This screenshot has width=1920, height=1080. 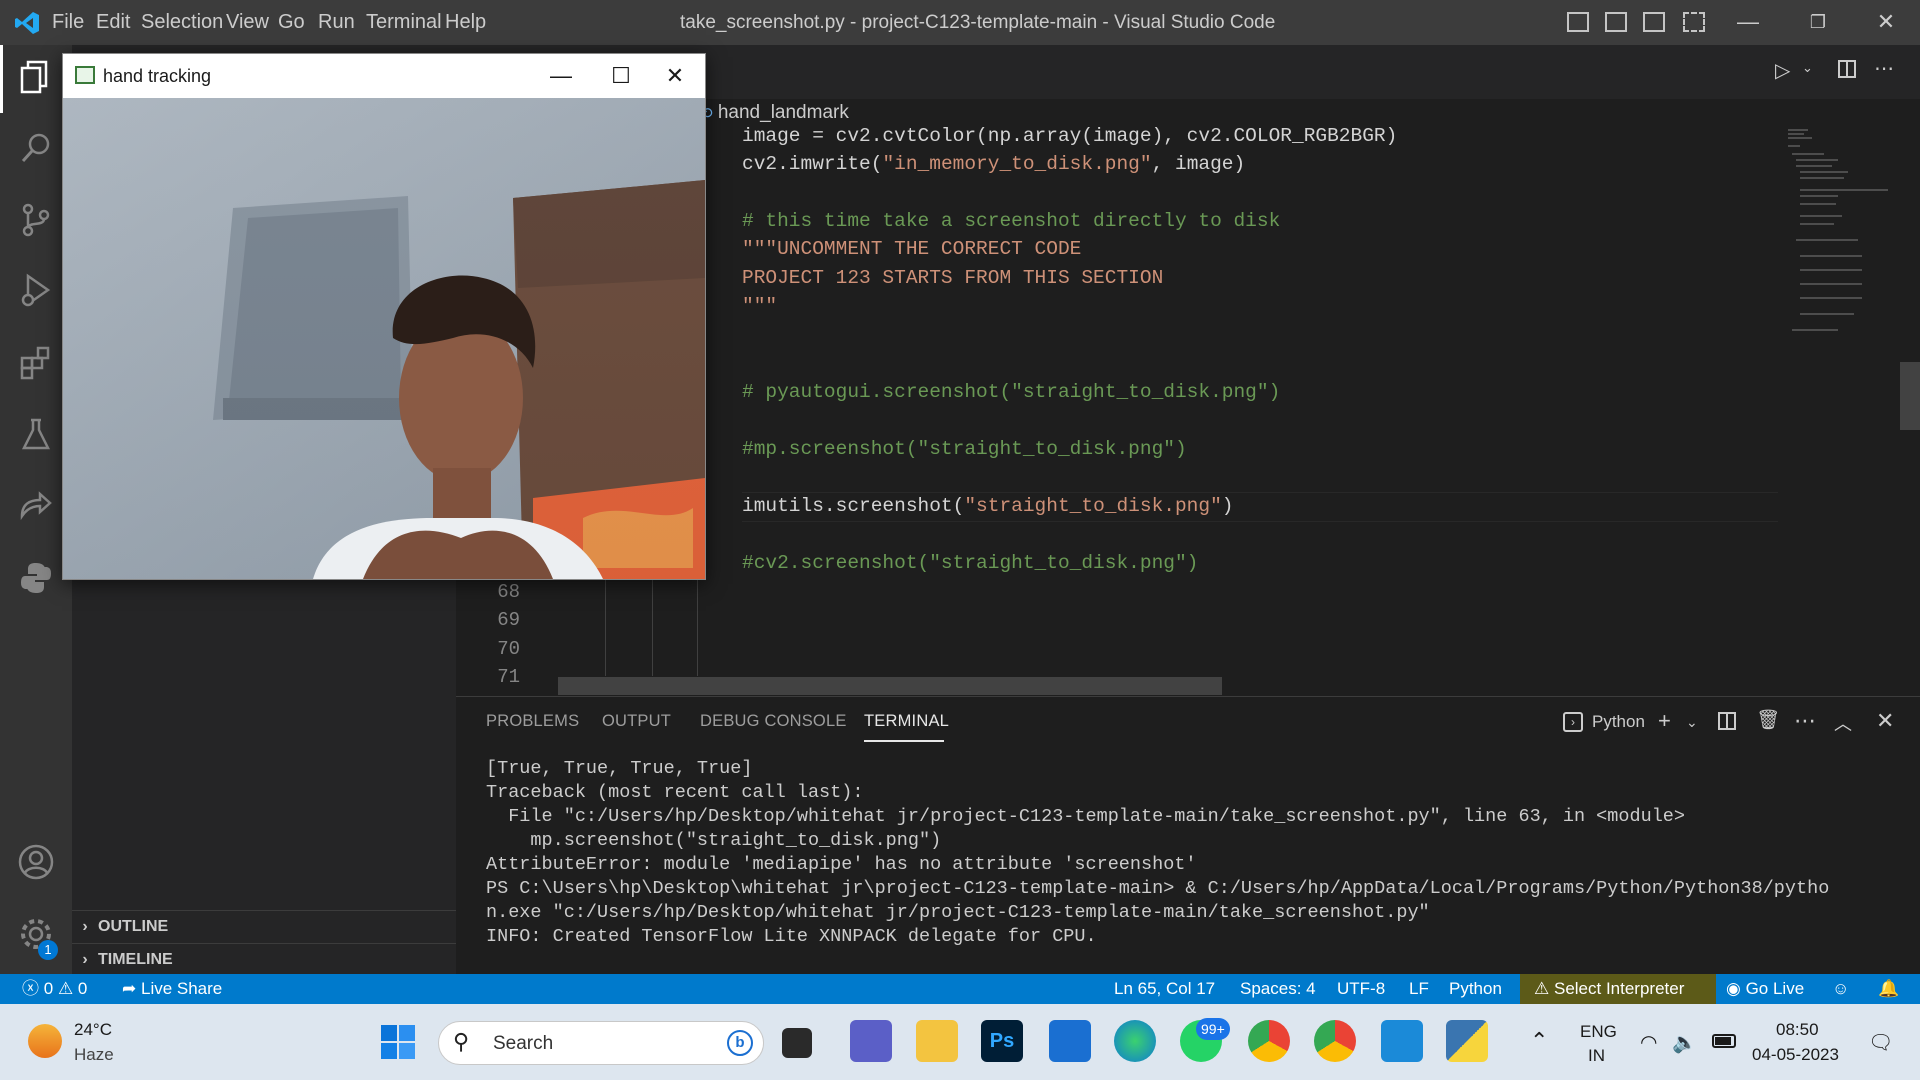 What do you see at coordinates (36, 80) in the screenshot?
I see `explorer-icon` at bounding box center [36, 80].